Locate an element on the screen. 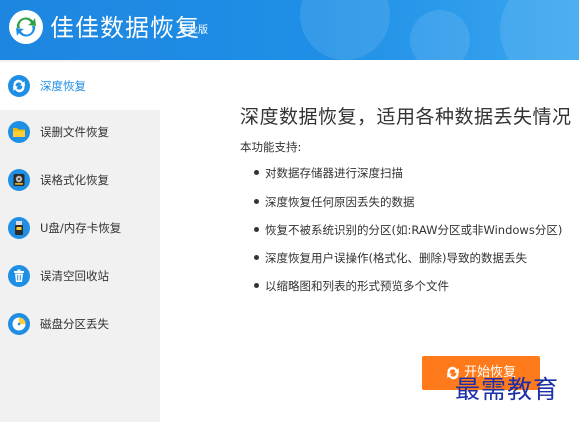 This screenshot has width=579, height=422. title-bar: 佳佳数据恢复 专业版 is located at coordinates (289, 30).